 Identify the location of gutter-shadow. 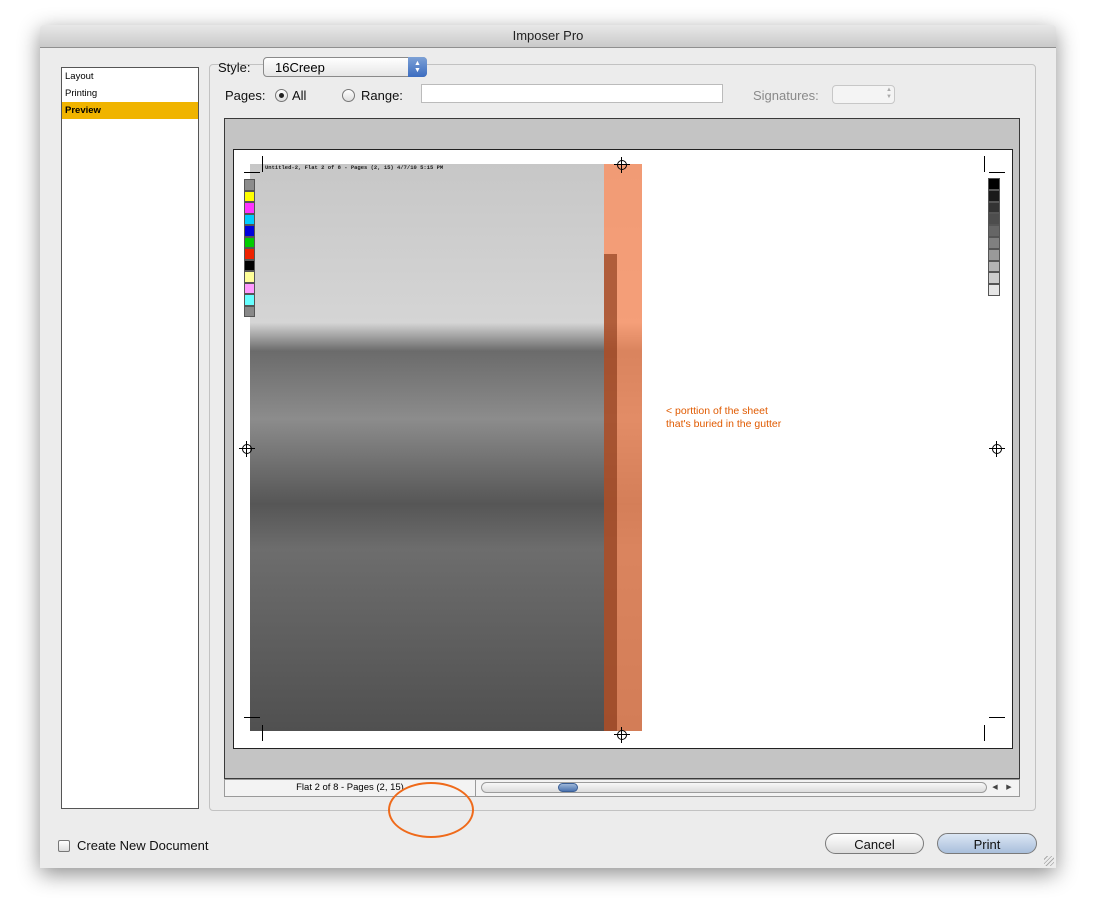
(610, 492).